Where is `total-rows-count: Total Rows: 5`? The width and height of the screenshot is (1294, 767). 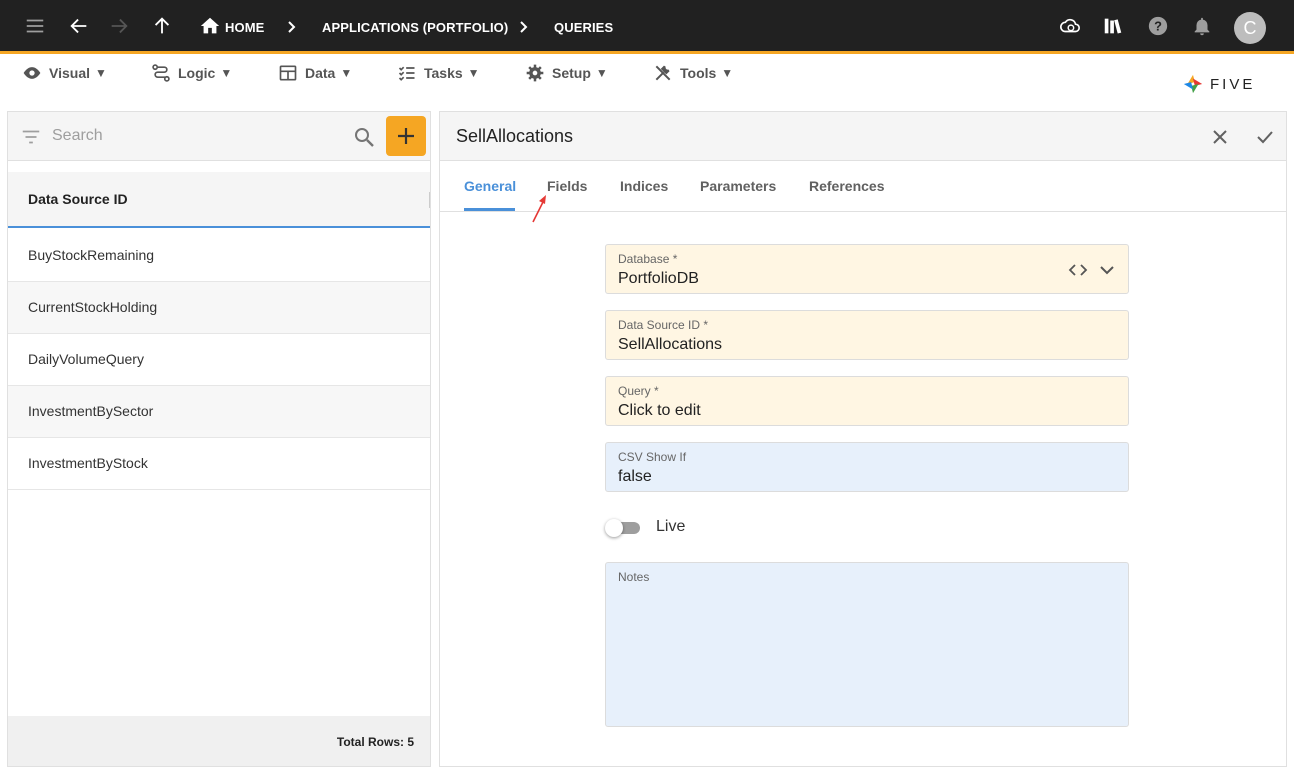
total-rows-count: Total Rows: 5 is located at coordinates (375, 742).